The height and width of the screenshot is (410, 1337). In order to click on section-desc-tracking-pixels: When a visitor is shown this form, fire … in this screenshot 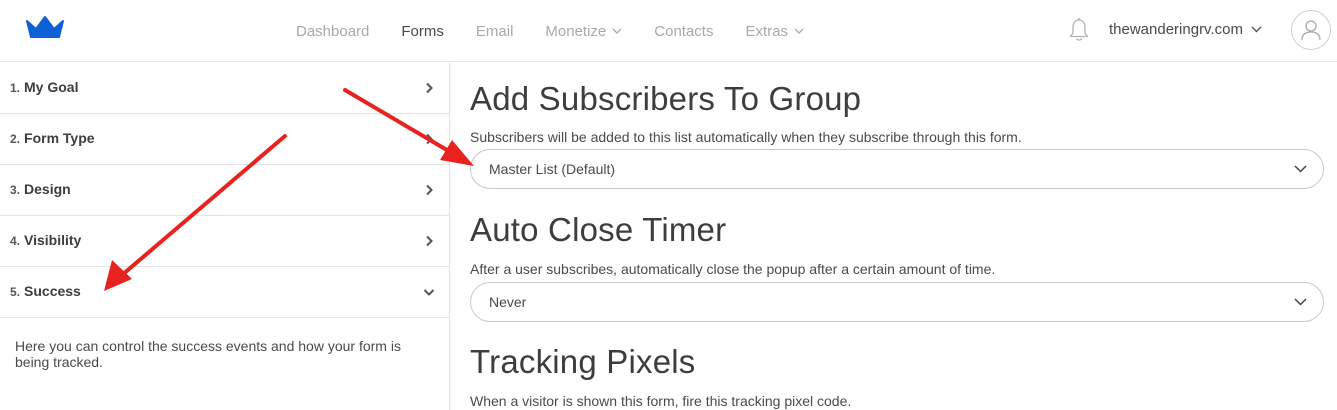, I will do `click(661, 401)`.